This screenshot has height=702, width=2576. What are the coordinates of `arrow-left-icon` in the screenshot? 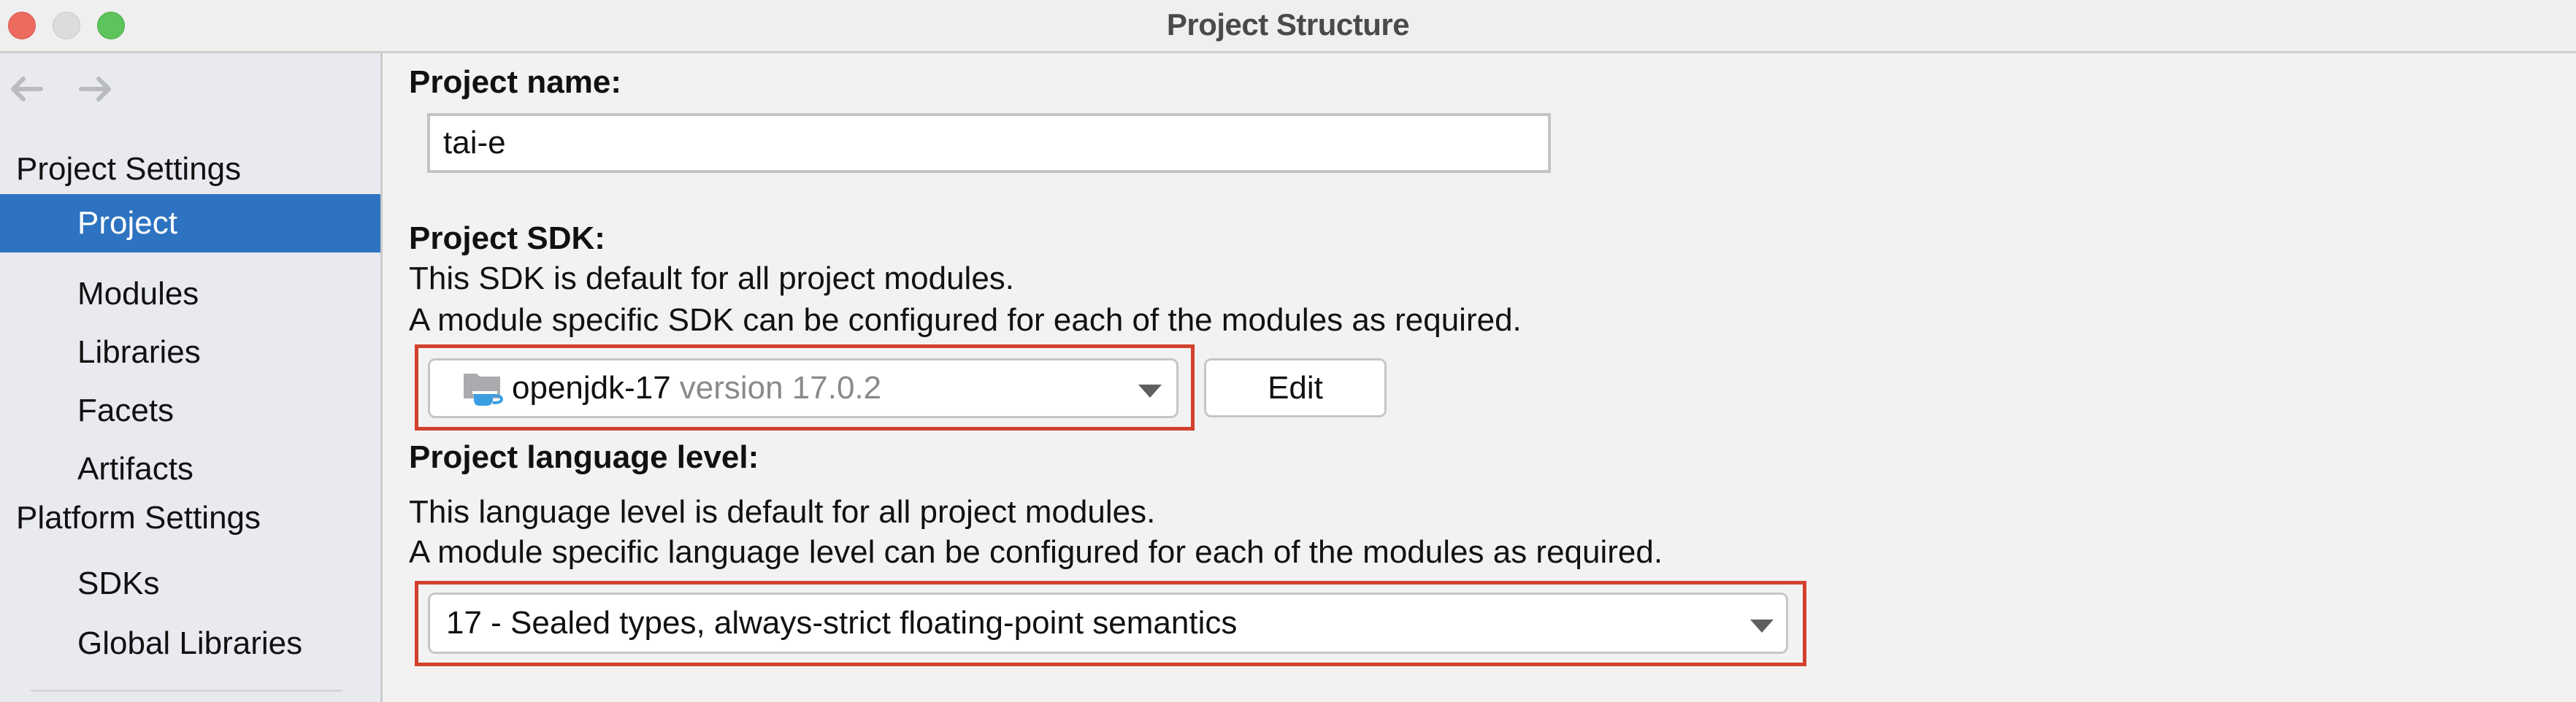 It's located at (27, 89).